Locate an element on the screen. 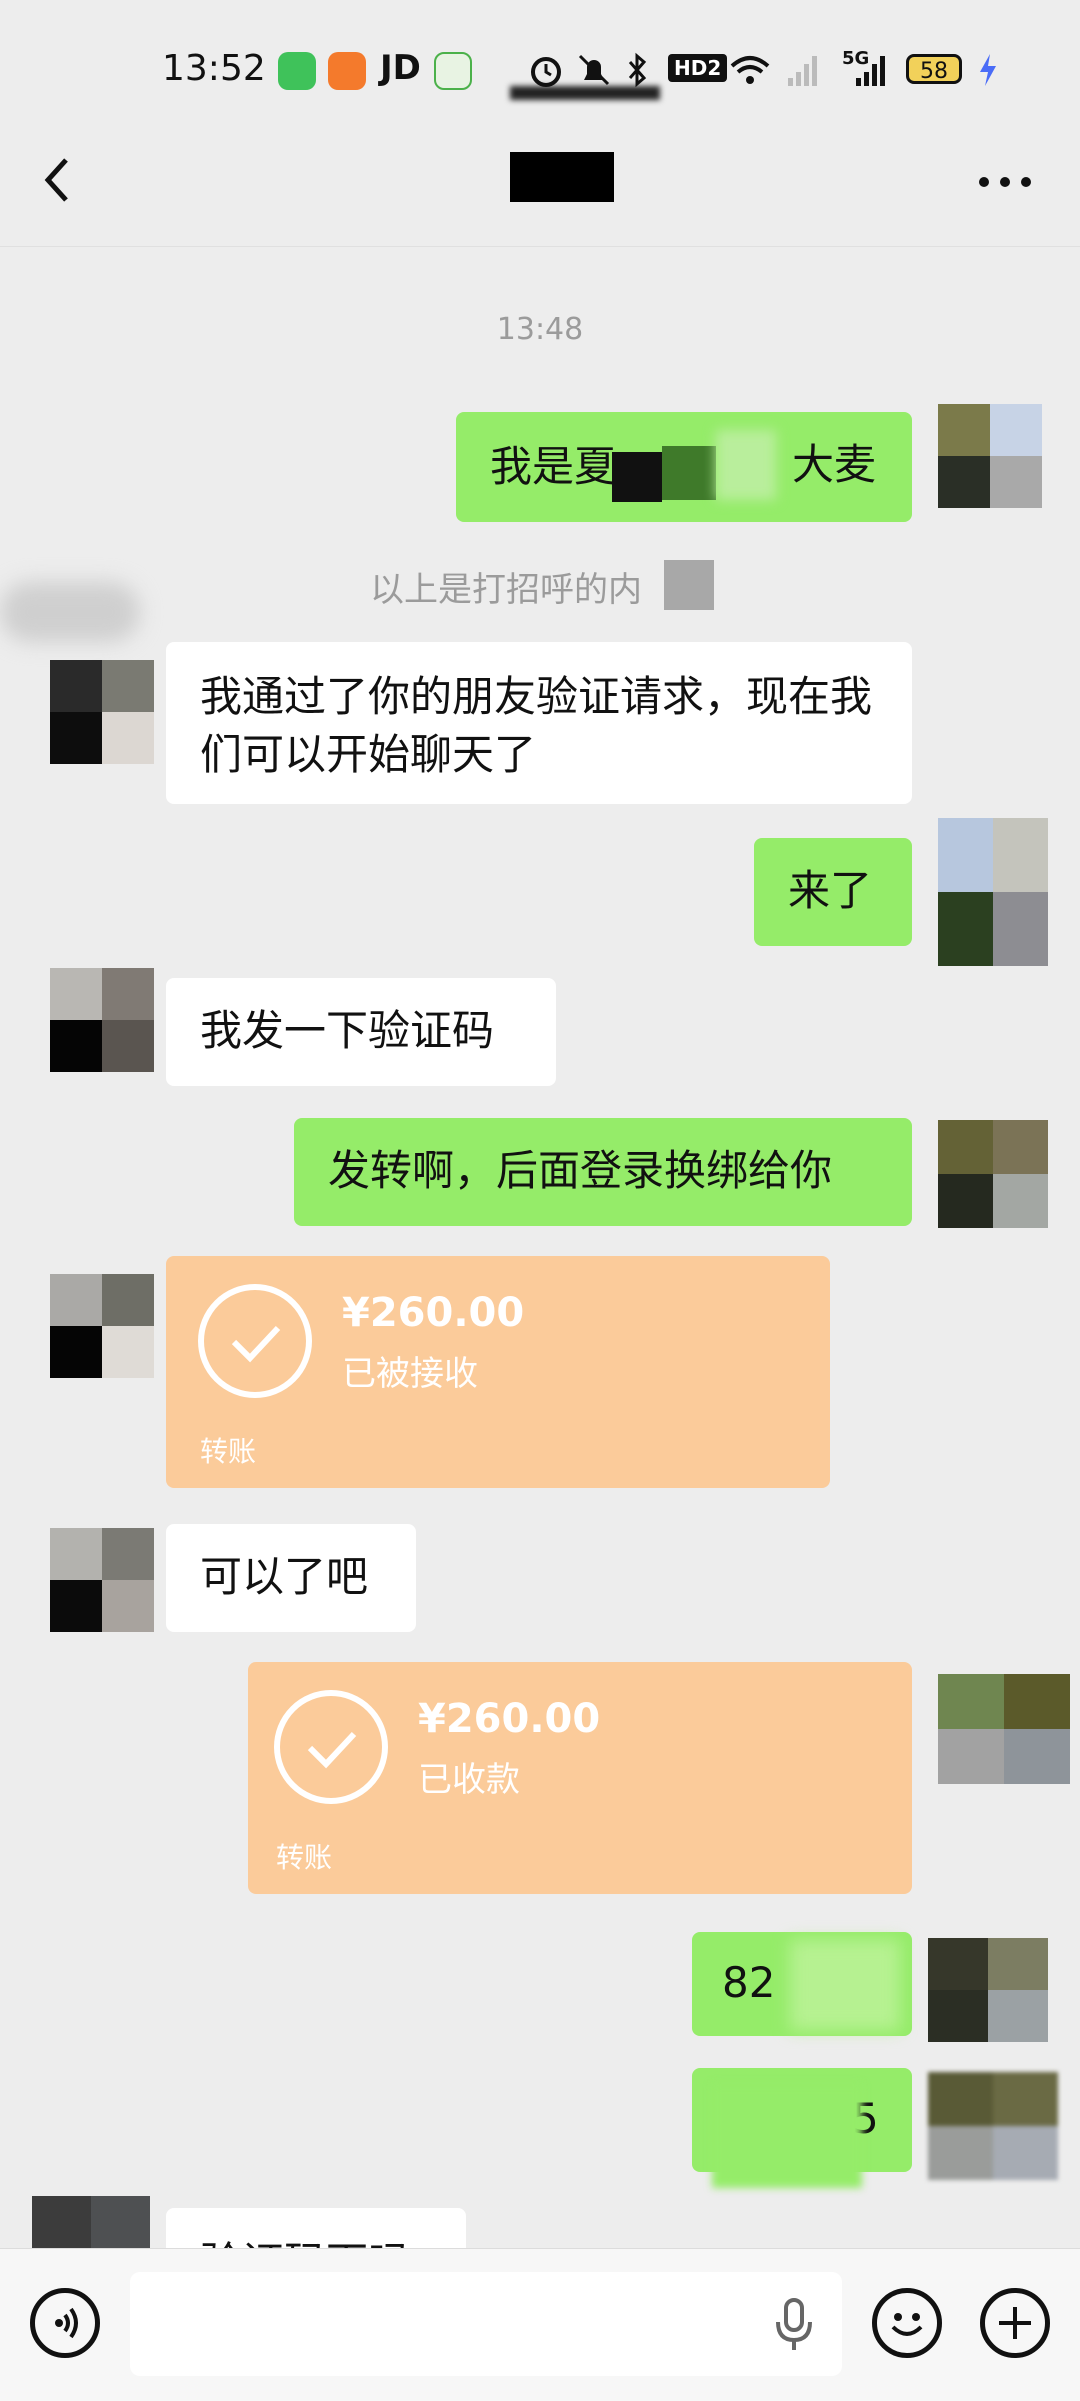  messages-app-icon is located at coordinates (297, 71).